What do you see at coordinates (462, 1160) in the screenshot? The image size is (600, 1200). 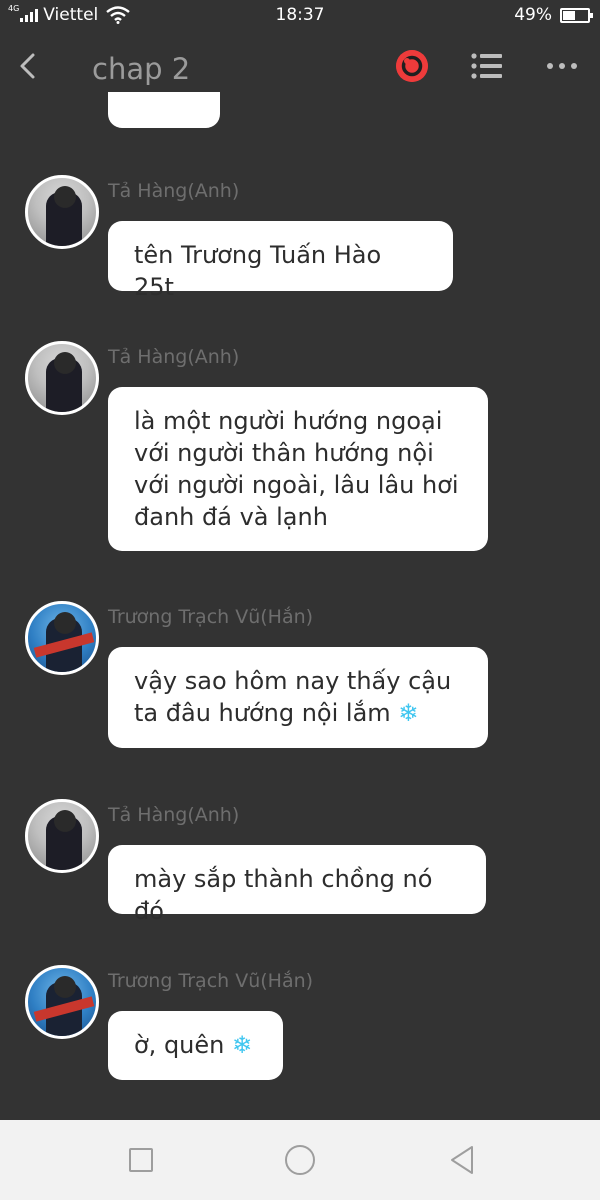 I see `triangle-back-icon` at bounding box center [462, 1160].